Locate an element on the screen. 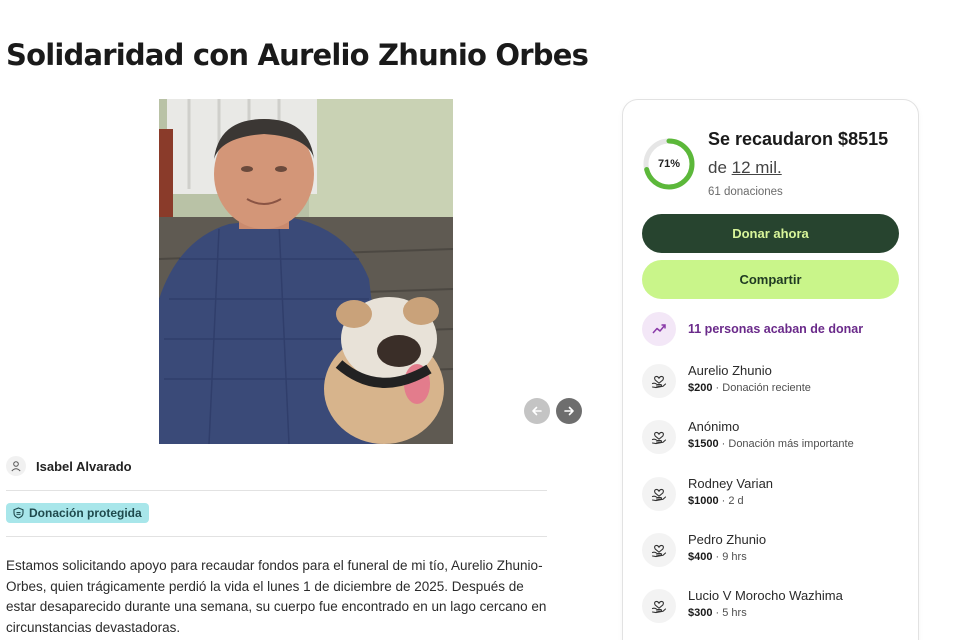 The height and width of the screenshot is (640, 960). donor-amount: $200 is located at coordinates (700, 388).